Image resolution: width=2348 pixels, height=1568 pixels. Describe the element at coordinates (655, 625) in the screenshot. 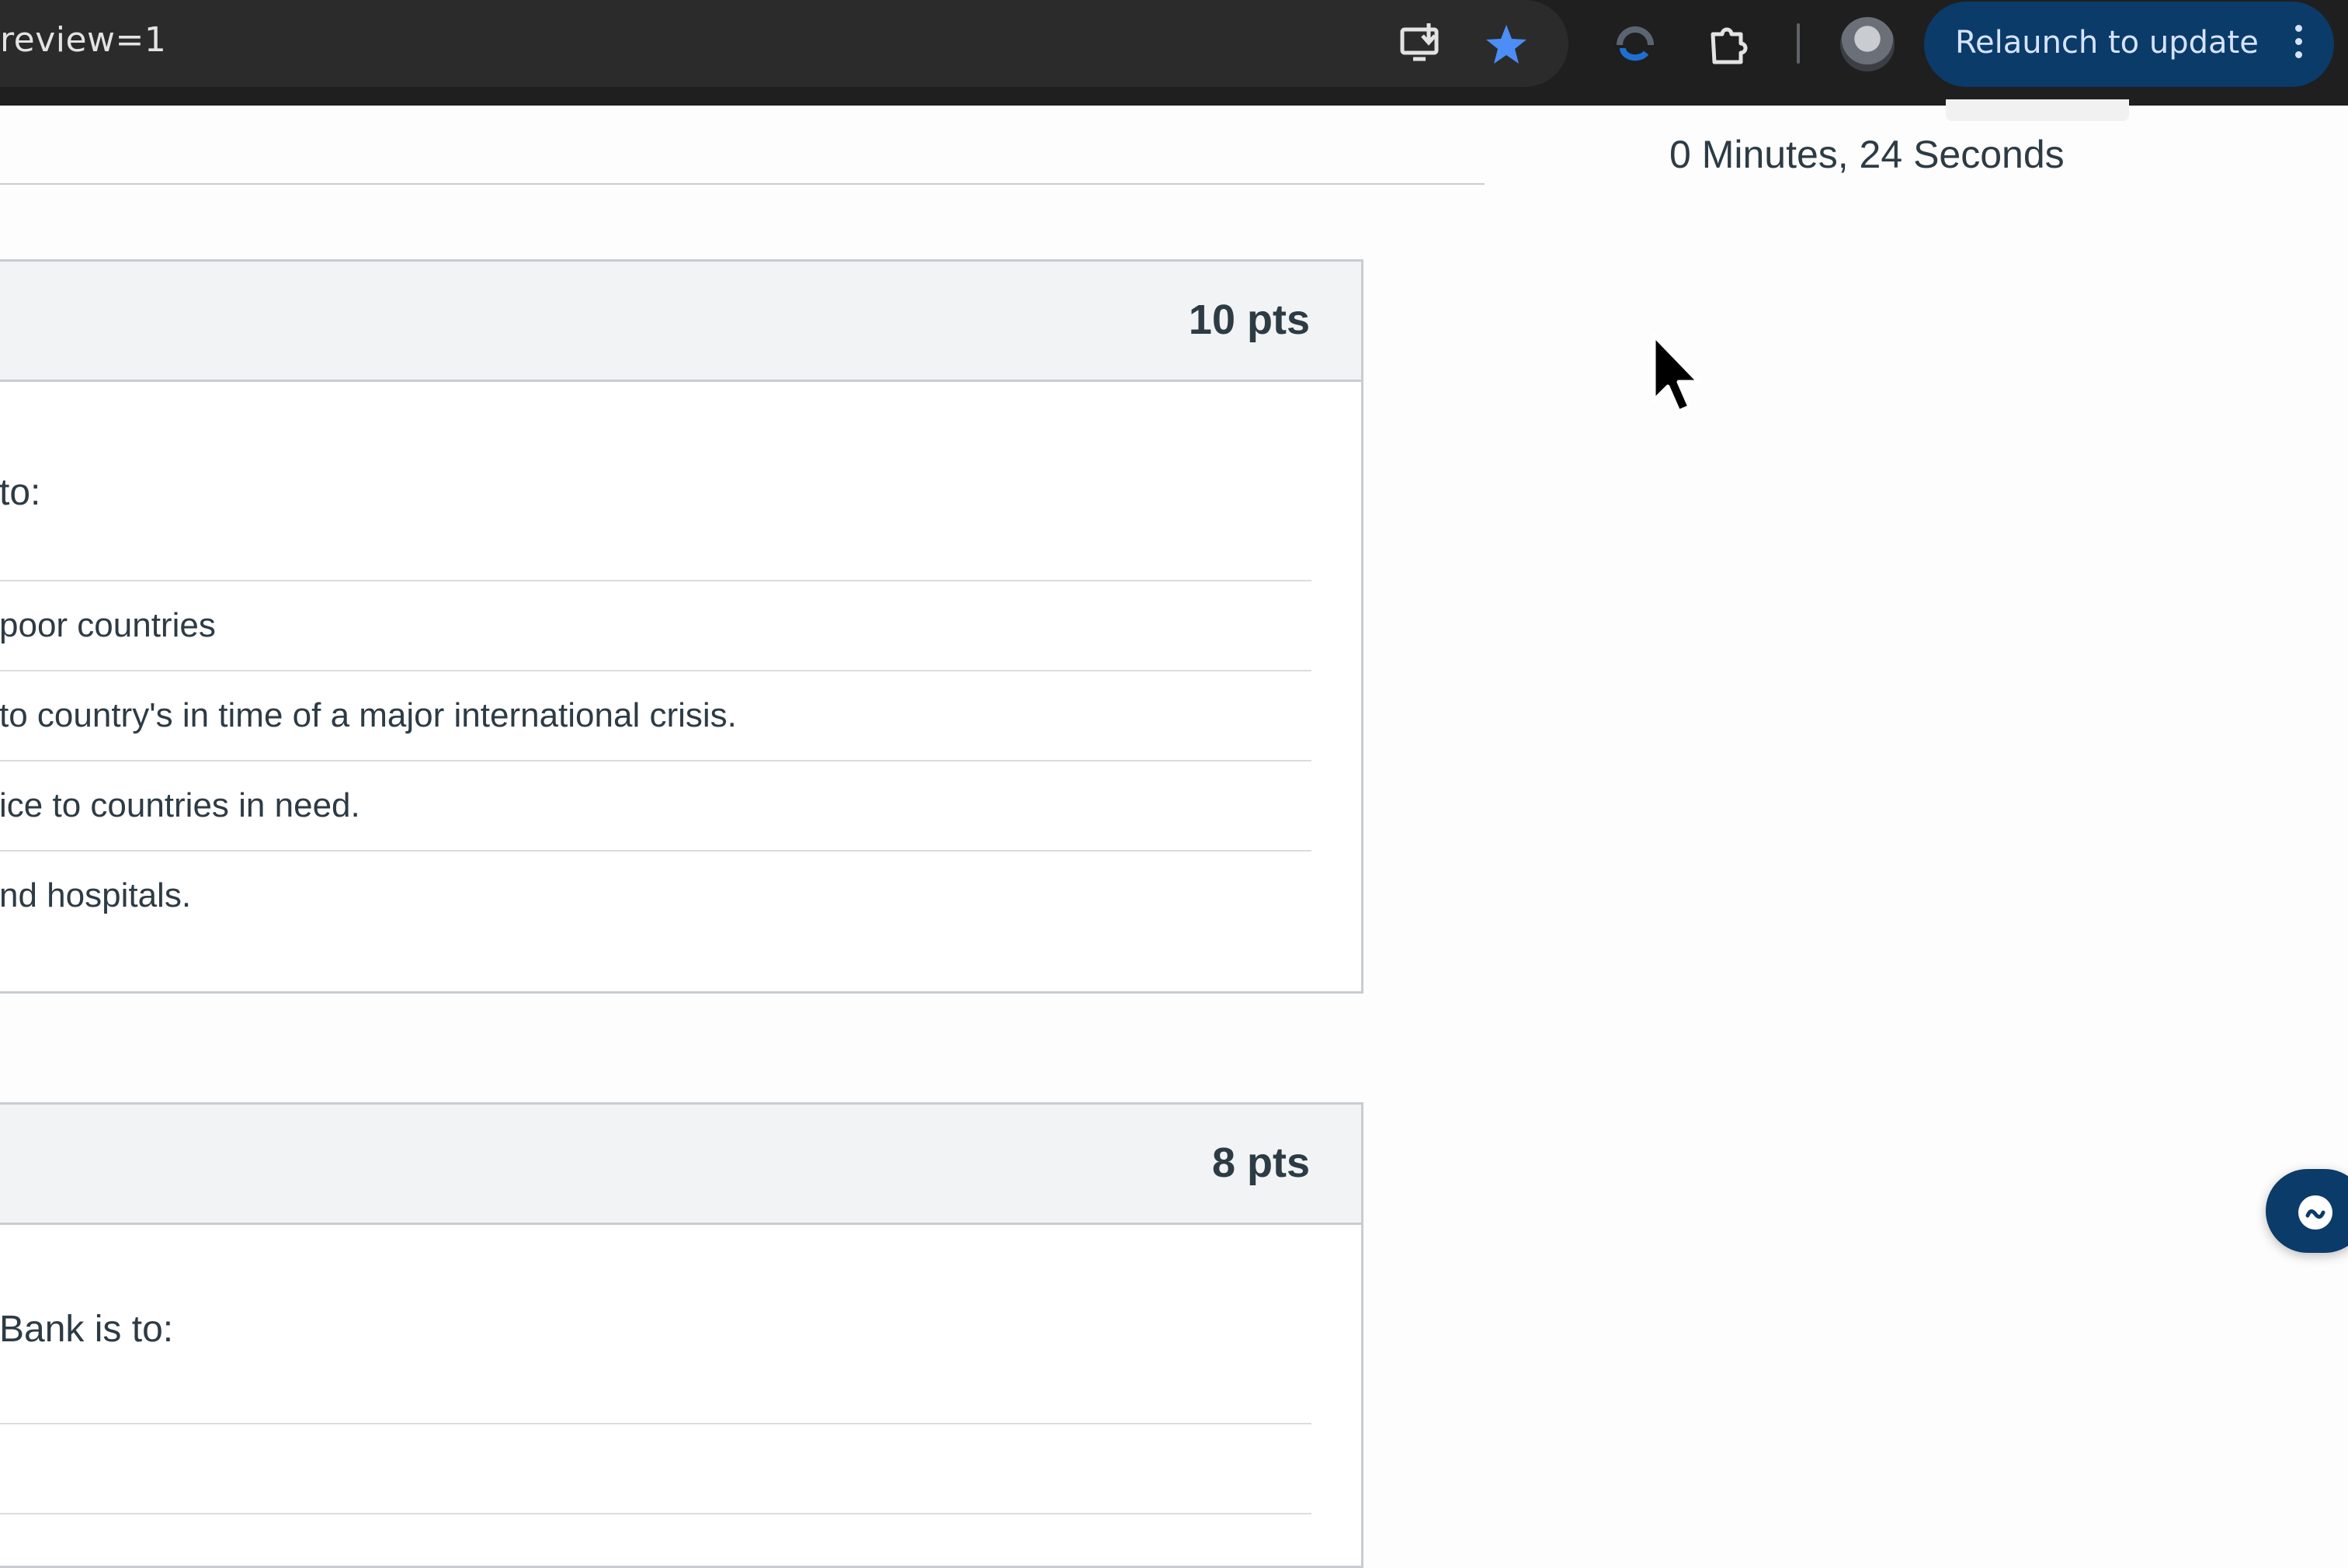

I see `answer-option: poor countries` at that location.